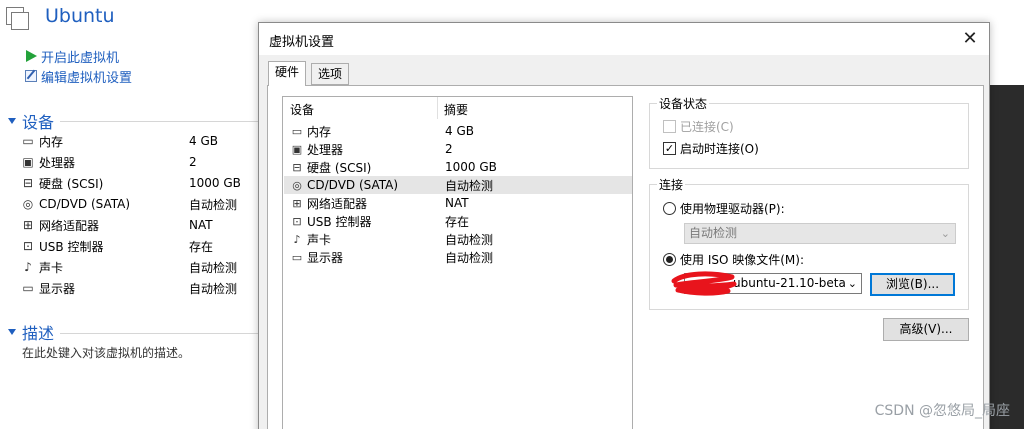 The height and width of the screenshot is (429, 1024). What do you see at coordinates (302, 109) in the screenshot?
I see `col-device-header: 设备` at bounding box center [302, 109].